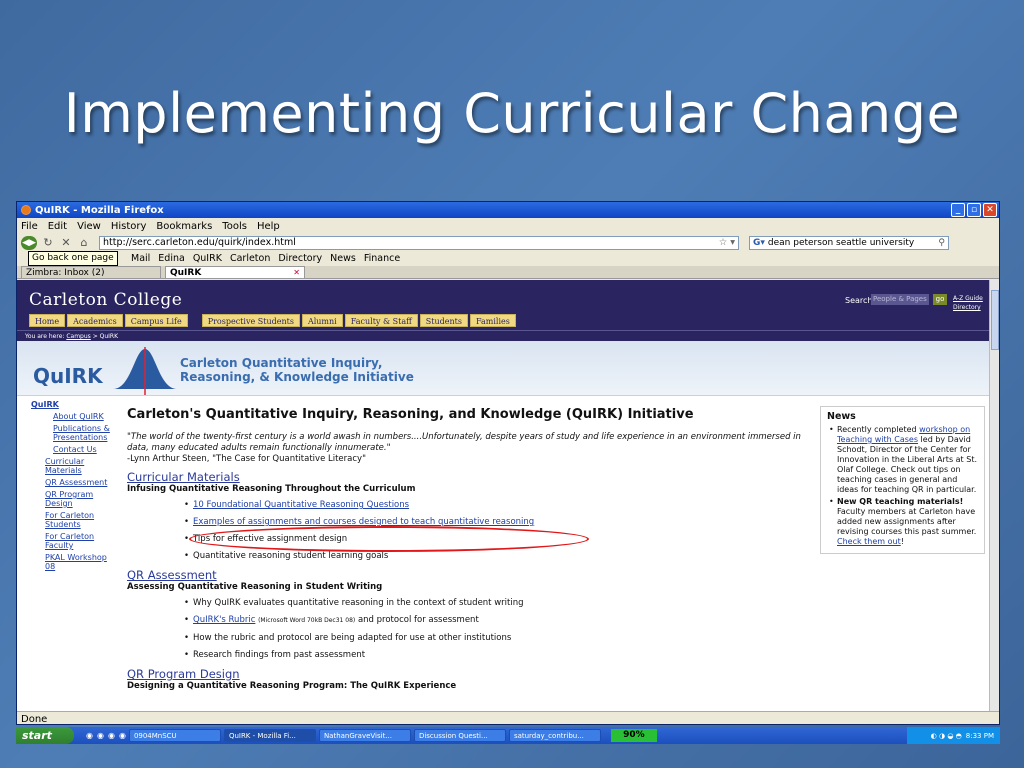 This screenshot has width=1024, height=768. Describe the element at coordinates (95, 320) in the screenshot. I see `nav-academics: Academics` at that location.